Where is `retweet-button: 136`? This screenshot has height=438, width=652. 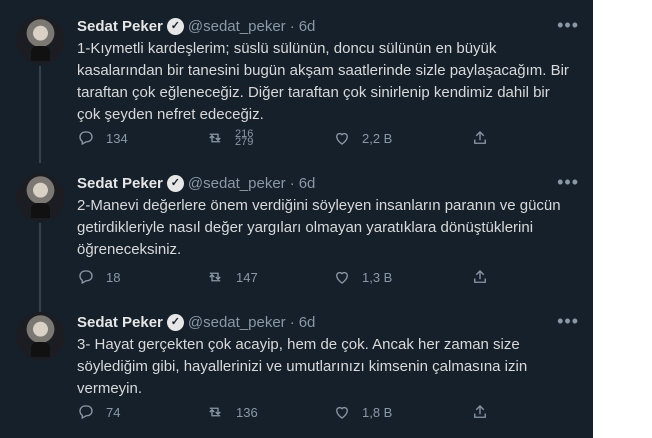
retweet-button: 136 is located at coordinates (269, 412).